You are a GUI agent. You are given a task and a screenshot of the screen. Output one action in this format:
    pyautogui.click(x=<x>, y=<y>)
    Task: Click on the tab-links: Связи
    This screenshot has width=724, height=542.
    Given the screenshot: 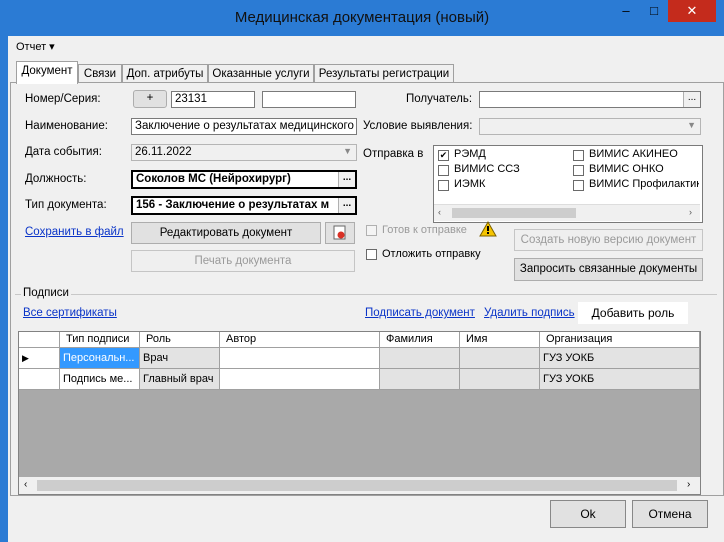 What is the action you would take?
    pyautogui.click(x=100, y=73)
    